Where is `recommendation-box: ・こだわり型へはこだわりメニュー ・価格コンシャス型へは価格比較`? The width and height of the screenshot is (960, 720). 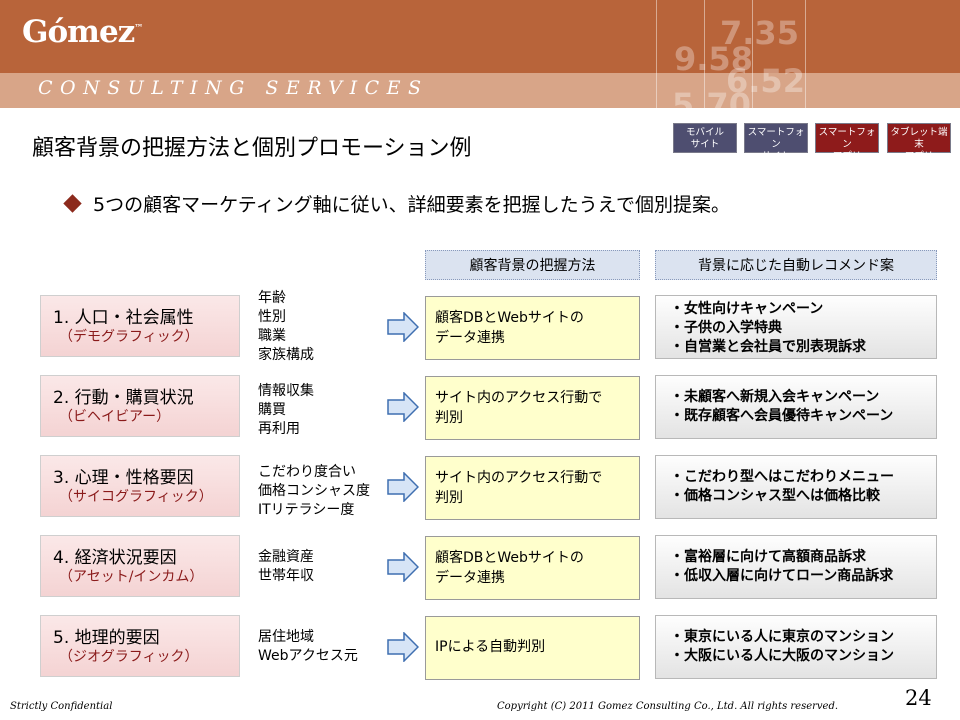
recommendation-box: ・こだわり型へはこだわりメニュー ・価格コンシャス型へは価格比較 is located at coordinates (796, 487).